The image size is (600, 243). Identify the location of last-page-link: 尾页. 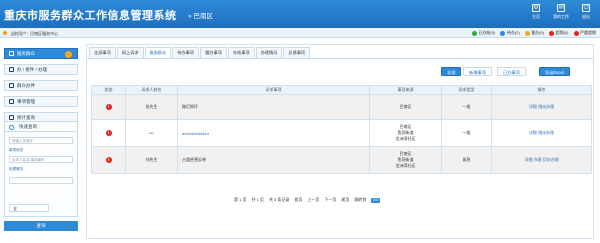
(345, 200).